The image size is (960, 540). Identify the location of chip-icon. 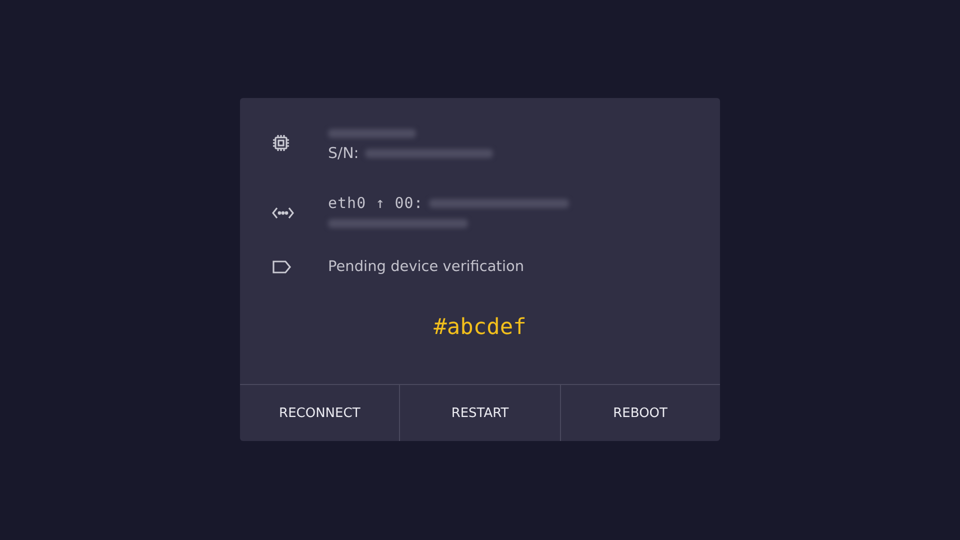
(281, 143).